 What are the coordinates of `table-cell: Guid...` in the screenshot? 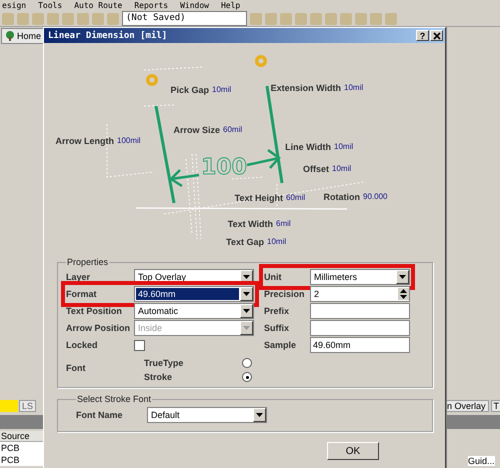 It's located at (481, 461).